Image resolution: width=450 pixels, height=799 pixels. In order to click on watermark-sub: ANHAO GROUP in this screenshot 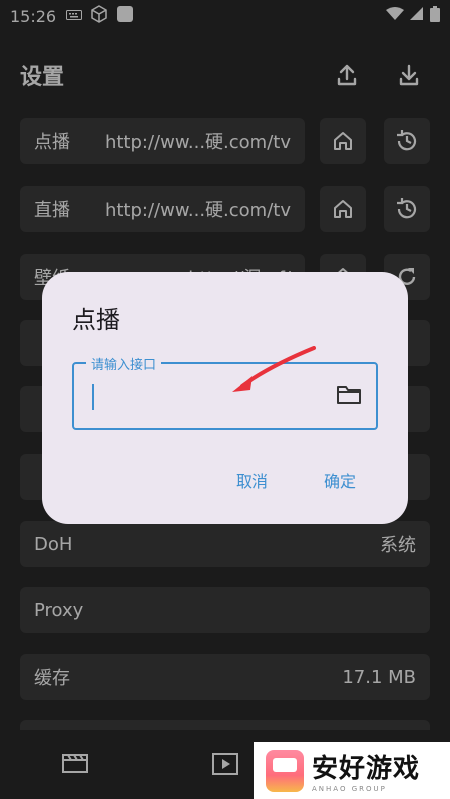, I will do `click(349, 789)`.